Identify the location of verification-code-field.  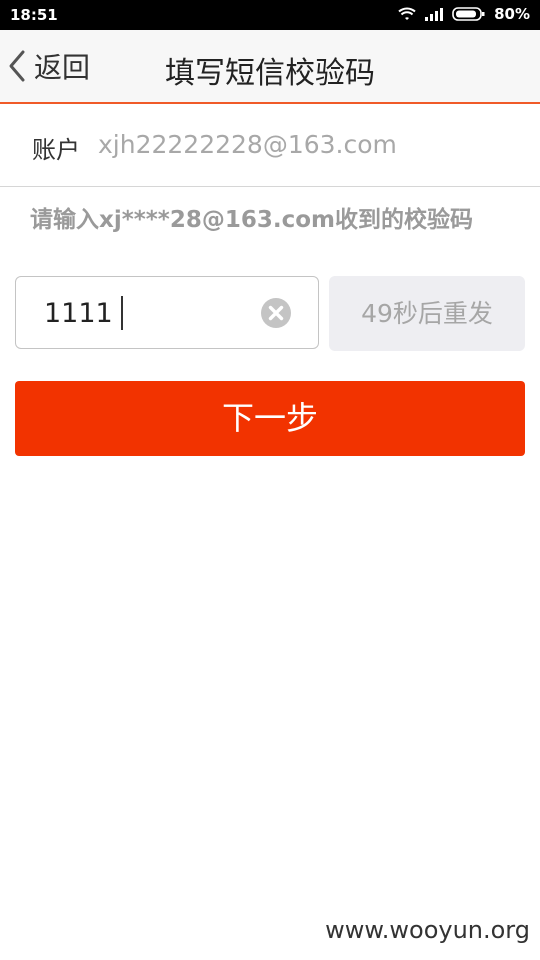
(167, 312).